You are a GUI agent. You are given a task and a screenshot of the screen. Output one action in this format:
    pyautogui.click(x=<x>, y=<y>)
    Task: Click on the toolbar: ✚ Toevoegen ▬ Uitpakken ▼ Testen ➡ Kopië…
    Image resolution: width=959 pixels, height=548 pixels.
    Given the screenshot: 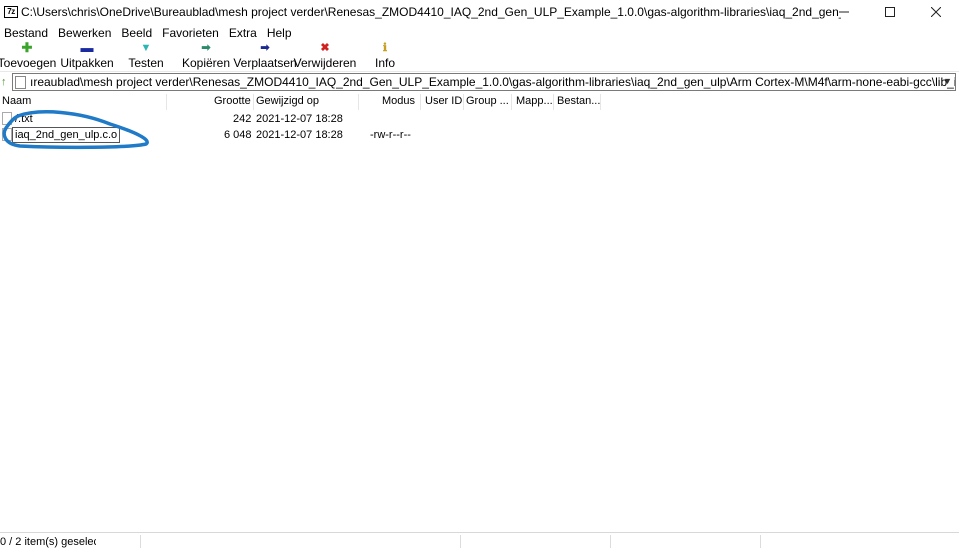 What is the action you would take?
    pyautogui.click(x=479, y=56)
    